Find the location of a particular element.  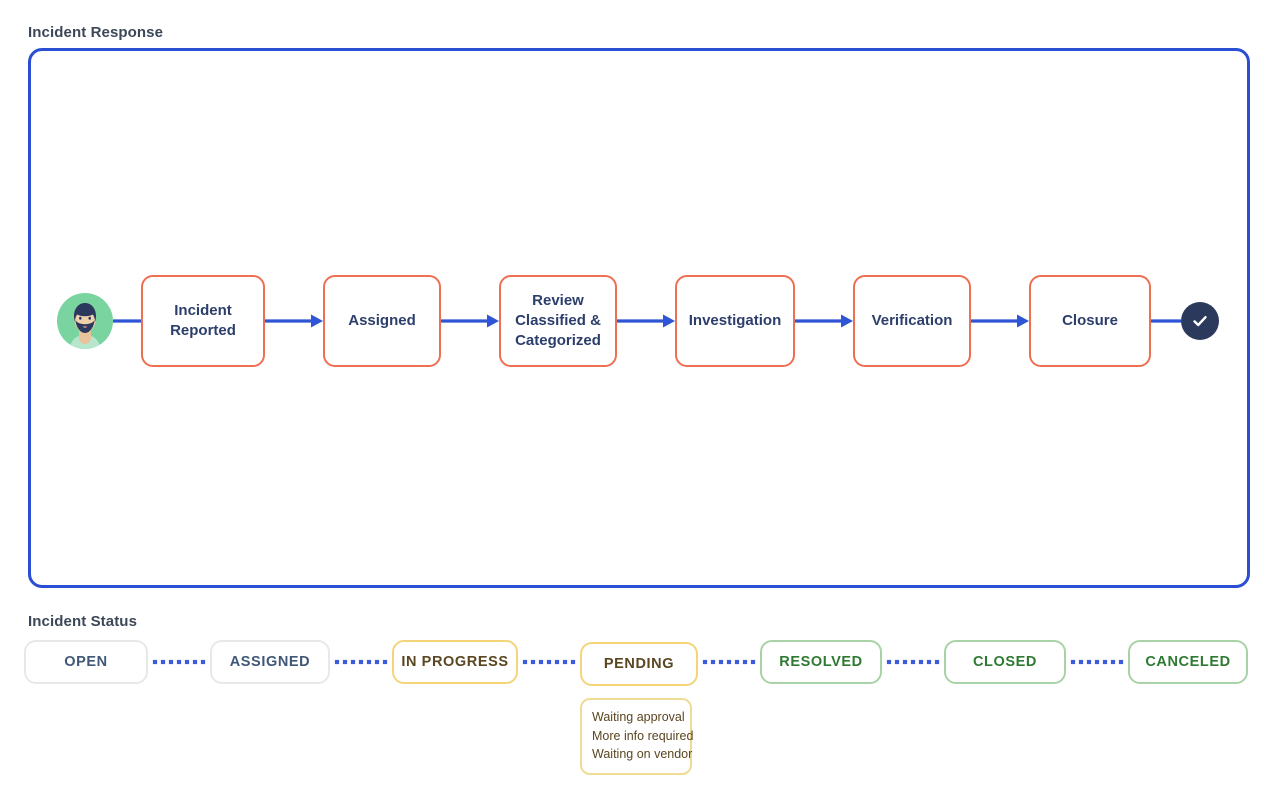

pending-substate-item: Waiting approval is located at coordinates (638, 717).